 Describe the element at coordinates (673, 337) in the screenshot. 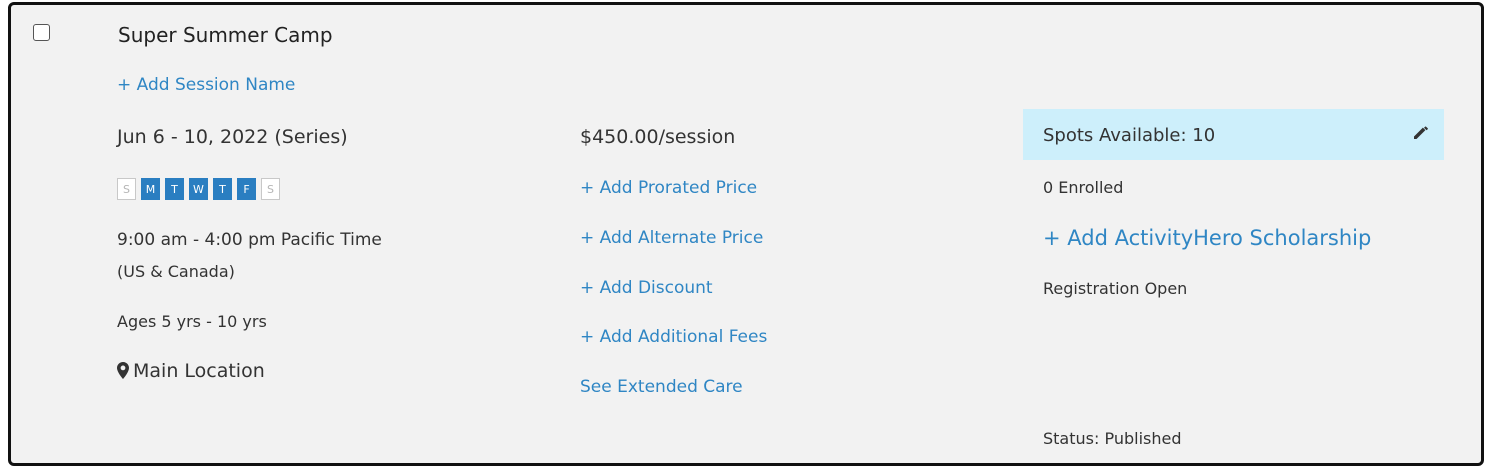

I see `add-additional-fees-link: + Add Additional Fees` at that location.